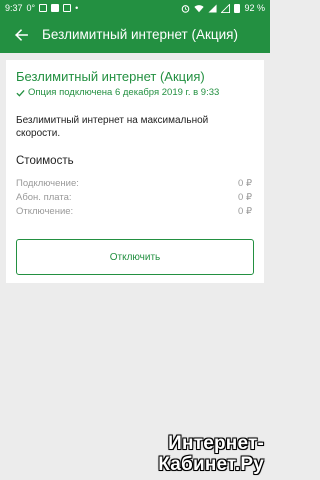 This screenshot has height=480, width=320. What do you see at coordinates (14, 8) in the screenshot?
I see `clock: 9:37` at bounding box center [14, 8].